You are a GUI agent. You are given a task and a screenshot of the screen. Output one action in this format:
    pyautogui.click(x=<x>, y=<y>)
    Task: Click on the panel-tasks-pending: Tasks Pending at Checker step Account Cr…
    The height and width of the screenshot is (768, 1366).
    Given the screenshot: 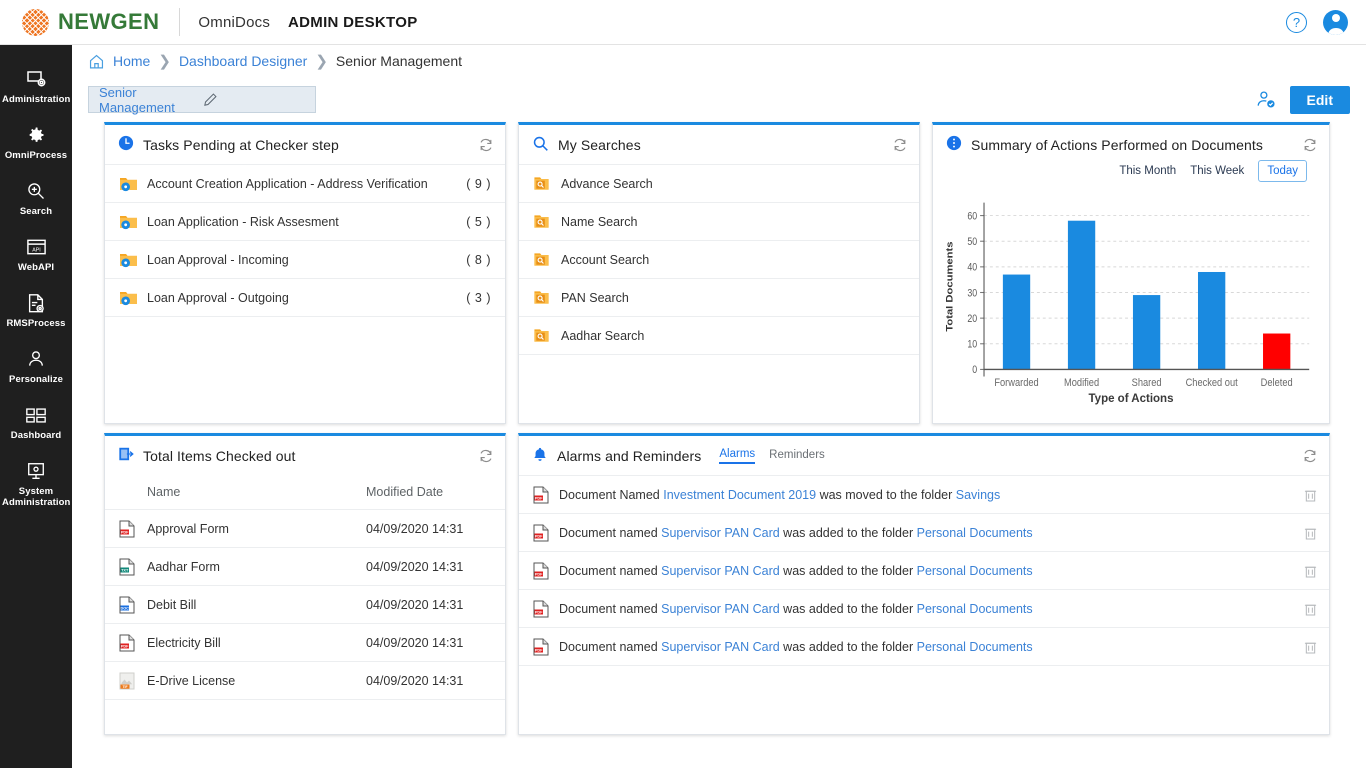 What is the action you would take?
    pyautogui.click(x=305, y=273)
    